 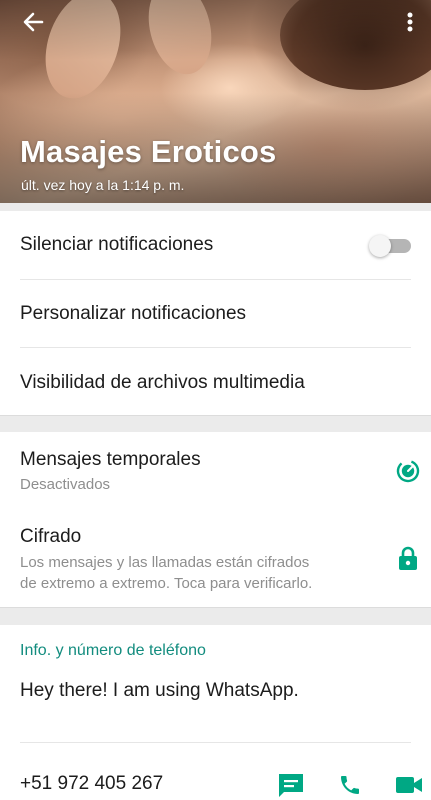 What do you see at coordinates (408, 558) in the screenshot?
I see `lock-icon` at bounding box center [408, 558].